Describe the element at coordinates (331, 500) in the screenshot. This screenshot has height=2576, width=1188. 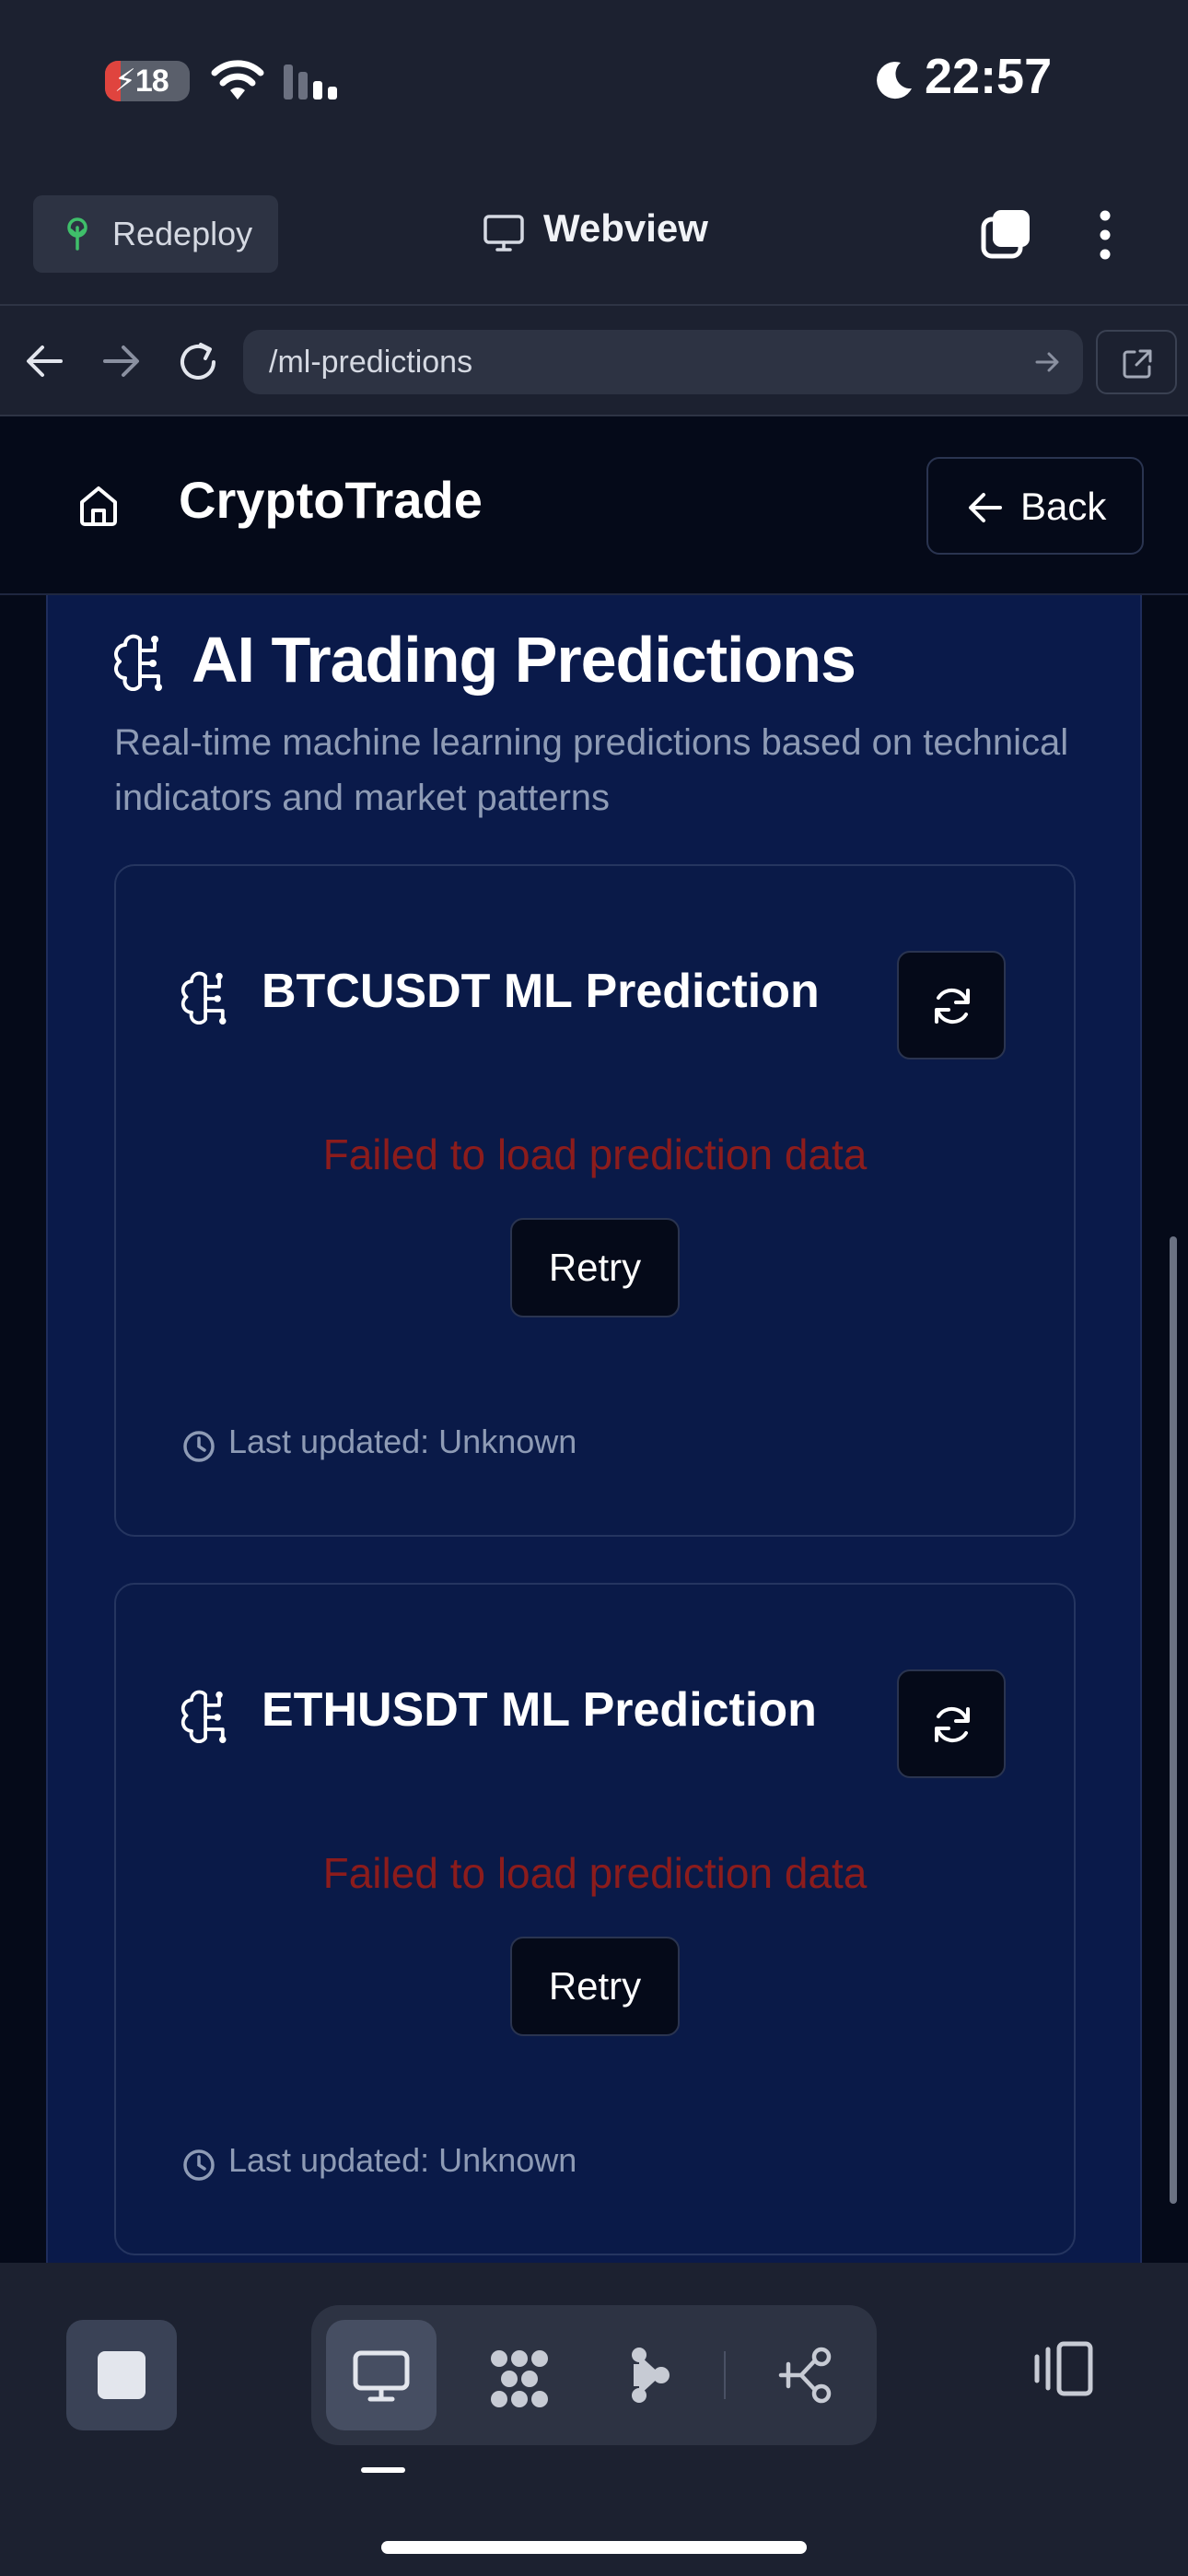
I see `site-title: CryptoTrade` at that location.